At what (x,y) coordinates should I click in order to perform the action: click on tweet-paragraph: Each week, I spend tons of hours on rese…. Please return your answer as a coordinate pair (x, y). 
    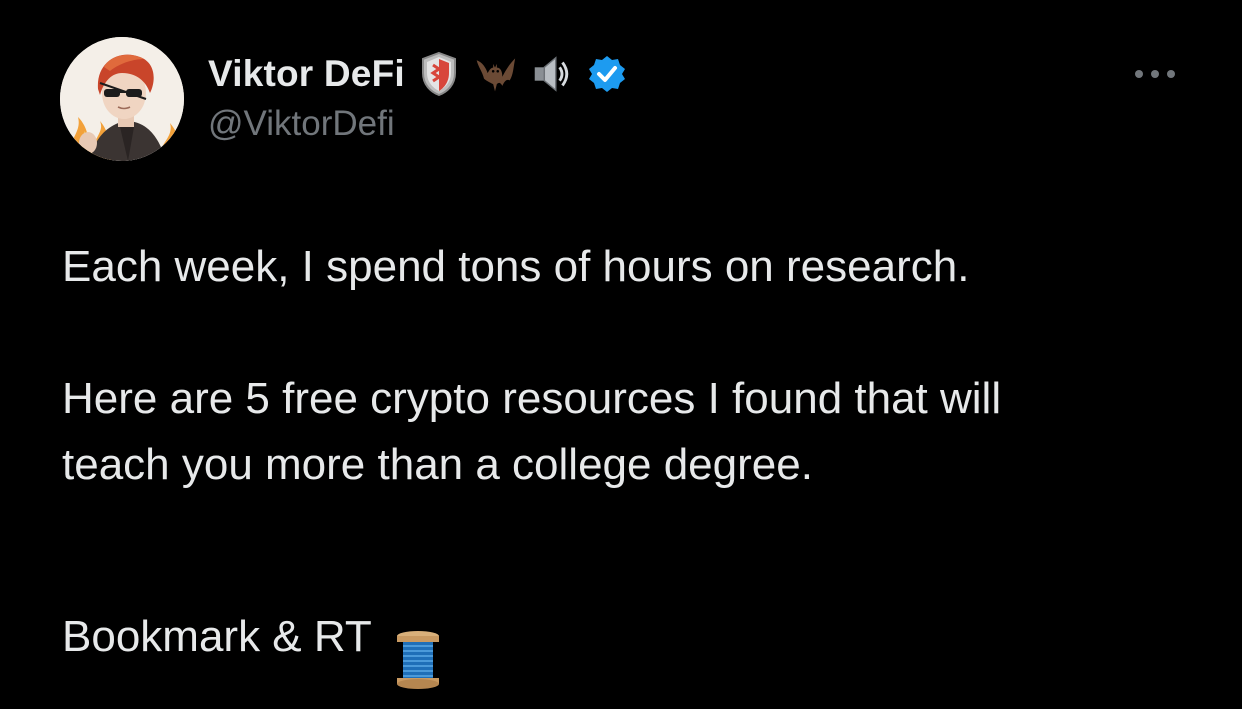
    Looking at the image, I should click on (516, 266).